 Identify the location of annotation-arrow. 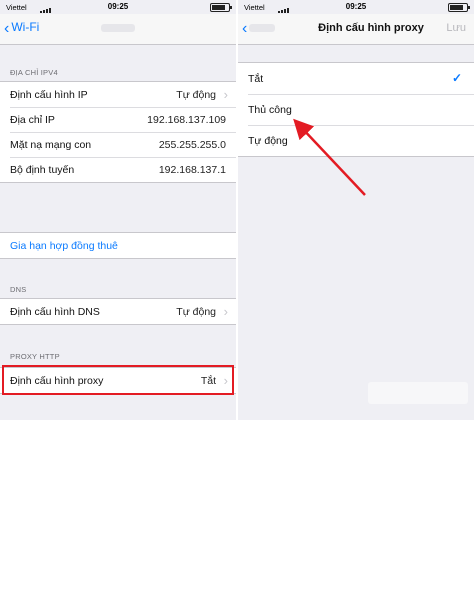
(329, 157).